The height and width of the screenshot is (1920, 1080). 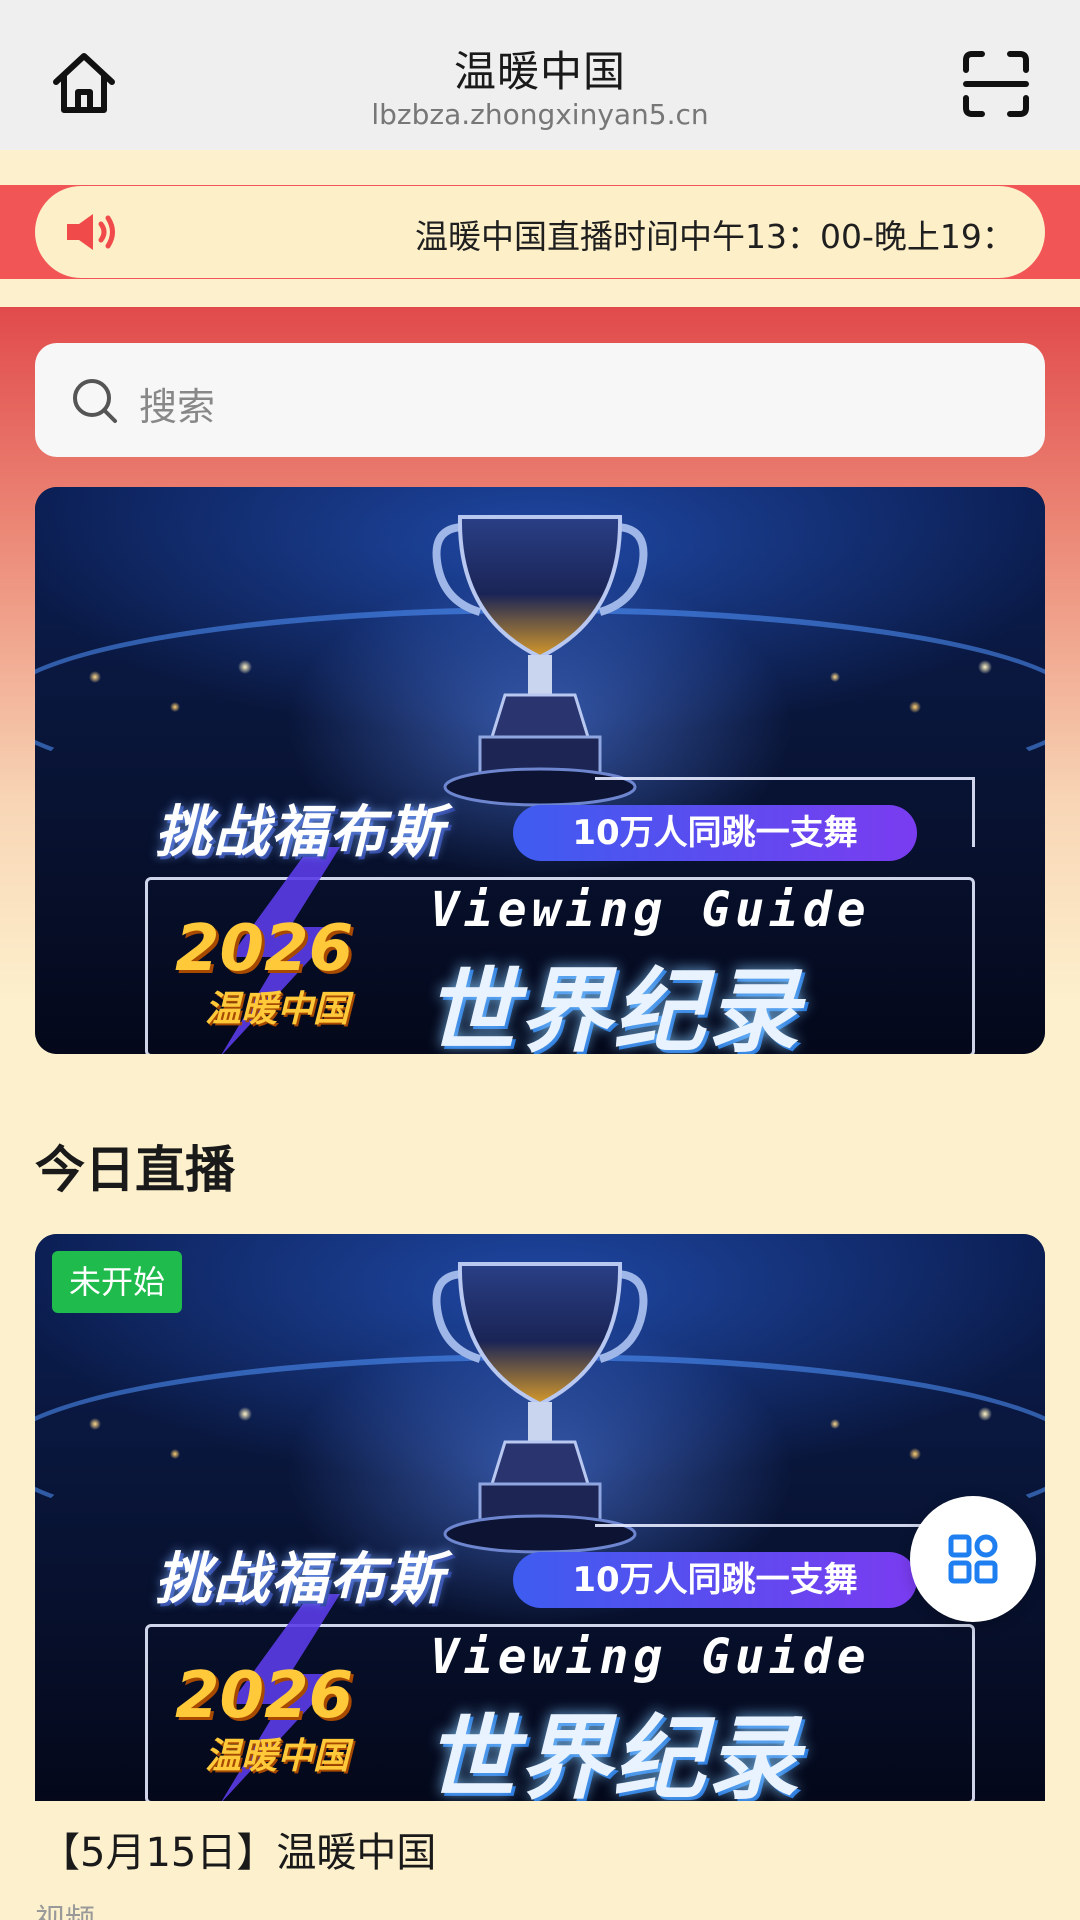 What do you see at coordinates (135, 1170) in the screenshot?
I see `section-title-today-live: 今日直播` at bounding box center [135, 1170].